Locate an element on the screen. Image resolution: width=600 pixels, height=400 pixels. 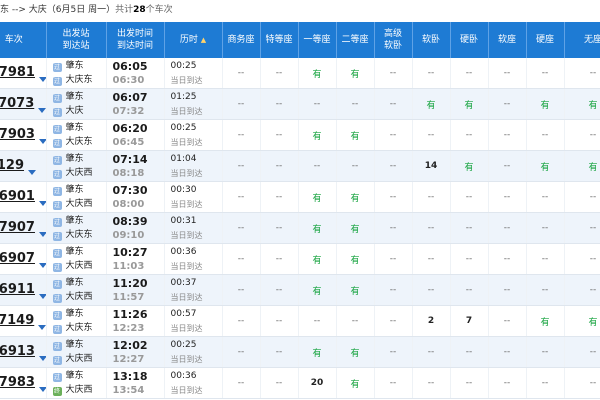
train-number-cell: D6913 is located at coordinates (23, 352).